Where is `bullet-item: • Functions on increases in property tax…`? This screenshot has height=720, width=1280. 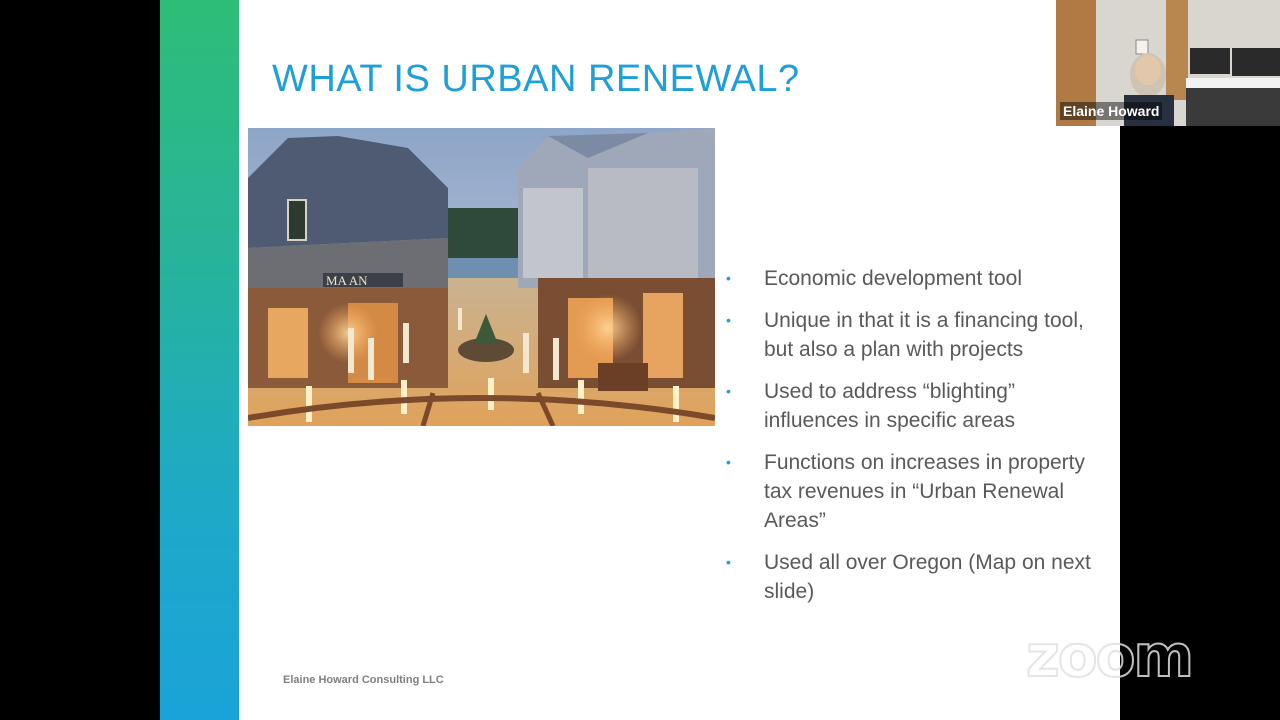
bullet-item: • Functions on increases in property tax… is located at coordinates (911, 491).